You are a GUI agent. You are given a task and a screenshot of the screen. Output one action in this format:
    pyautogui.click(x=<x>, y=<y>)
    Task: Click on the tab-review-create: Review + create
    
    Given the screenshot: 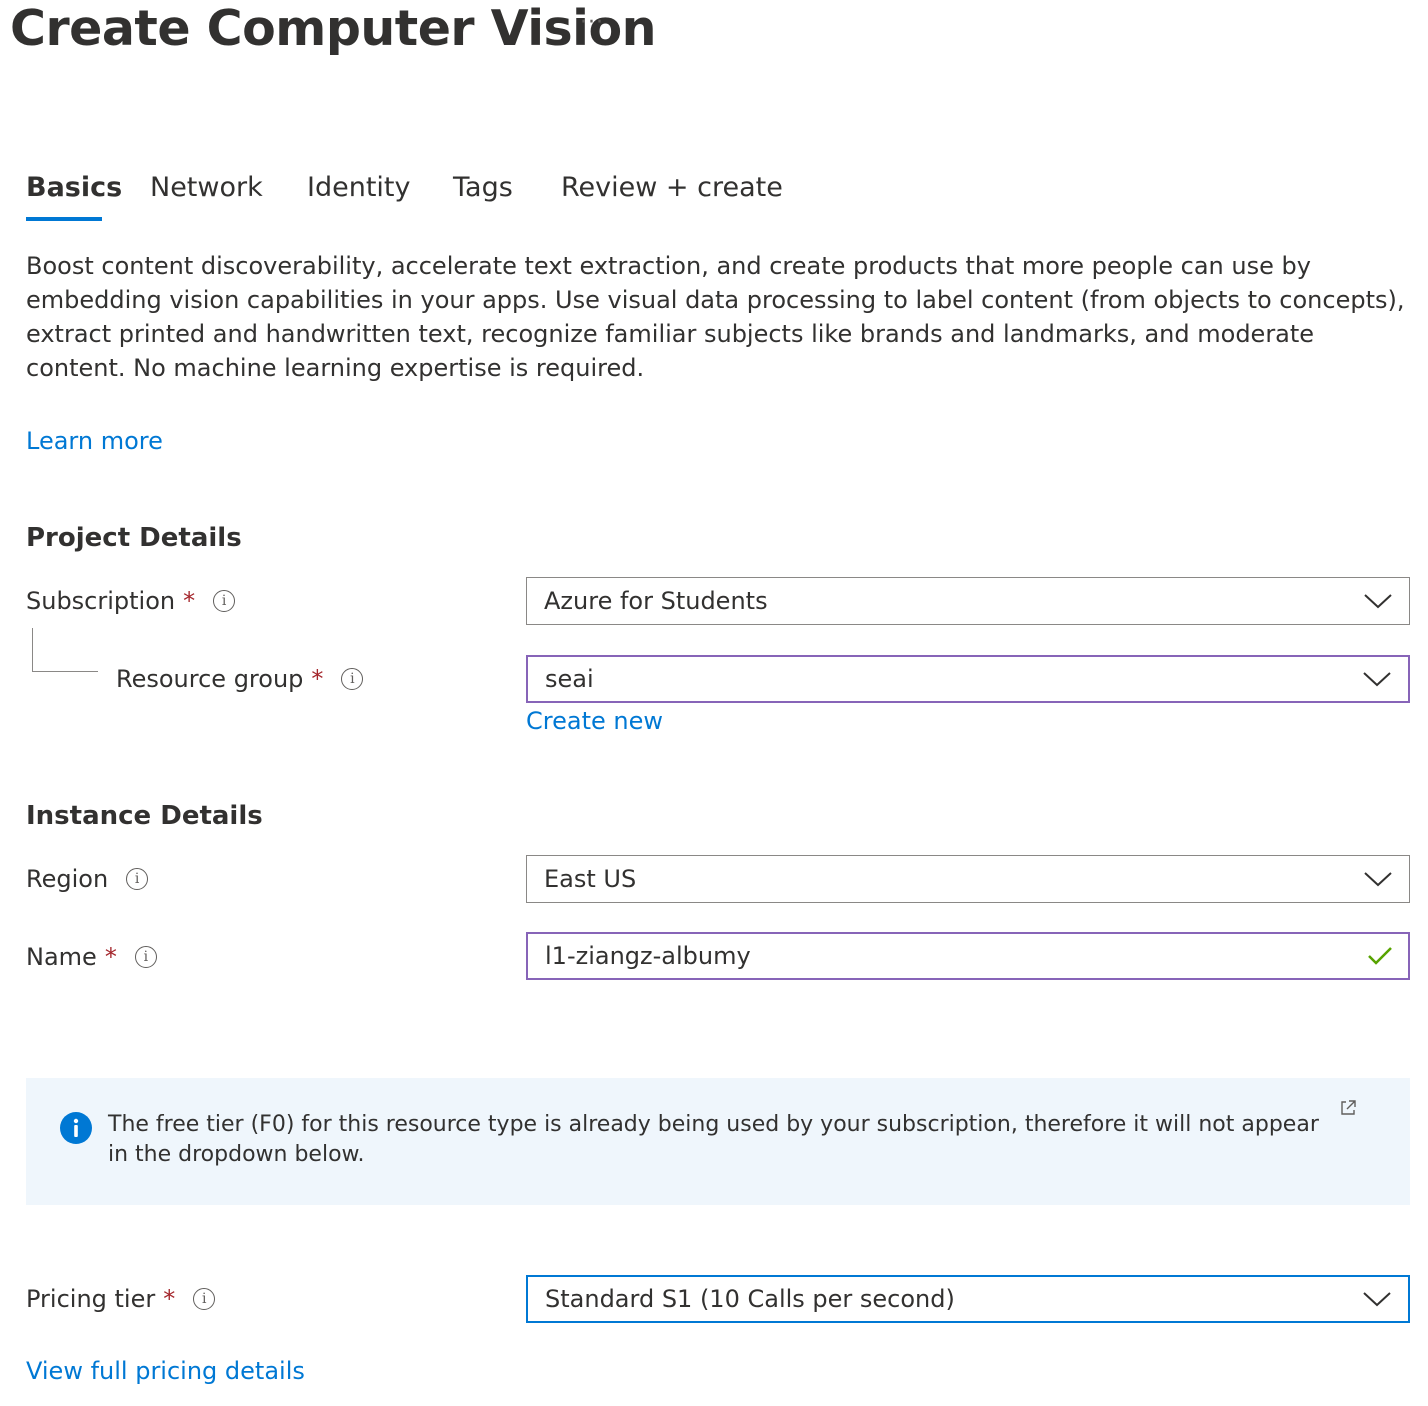 What is the action you would take?
    pyautogui.click(x=672, y=188)
    